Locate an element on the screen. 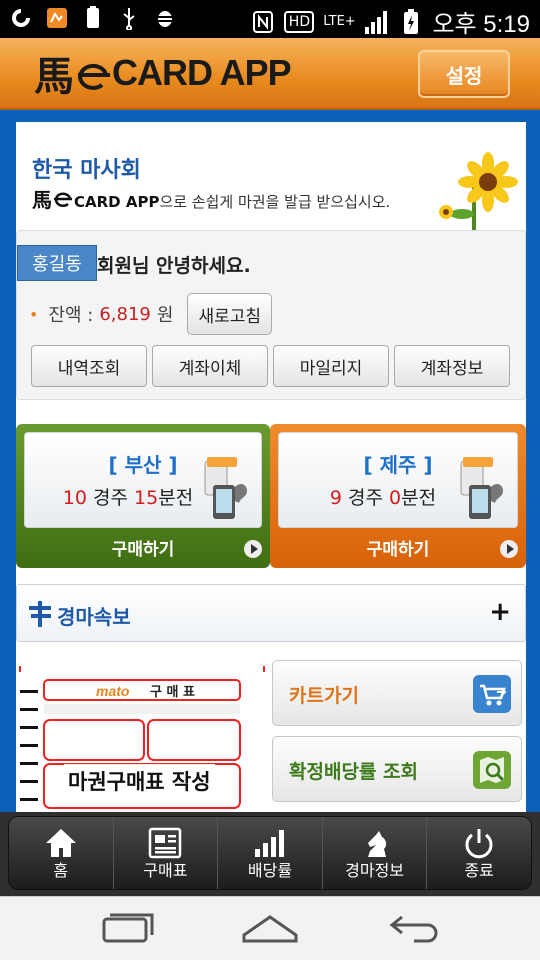  tab-home: 홈 is located at coordinates (61, 853).